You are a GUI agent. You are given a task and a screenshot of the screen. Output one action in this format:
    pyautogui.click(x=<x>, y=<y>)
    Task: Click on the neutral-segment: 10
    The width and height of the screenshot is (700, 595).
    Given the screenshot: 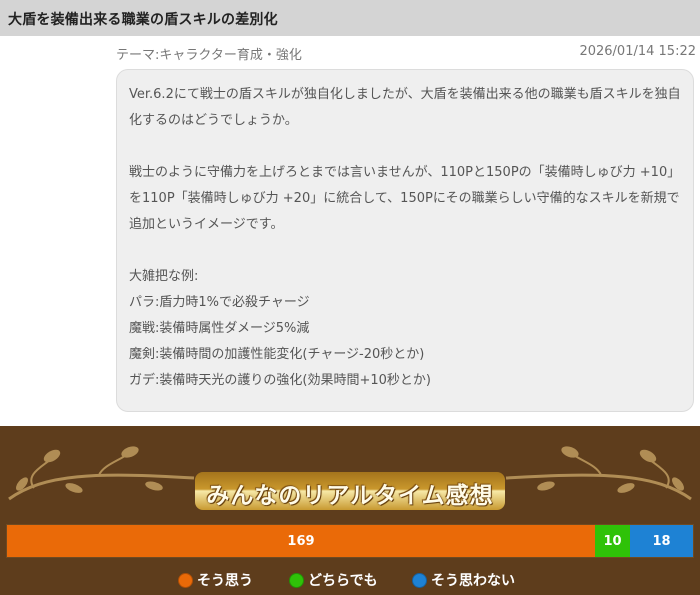 What is the action you would take?
    pyautogui.click(x=612, y=541)
    